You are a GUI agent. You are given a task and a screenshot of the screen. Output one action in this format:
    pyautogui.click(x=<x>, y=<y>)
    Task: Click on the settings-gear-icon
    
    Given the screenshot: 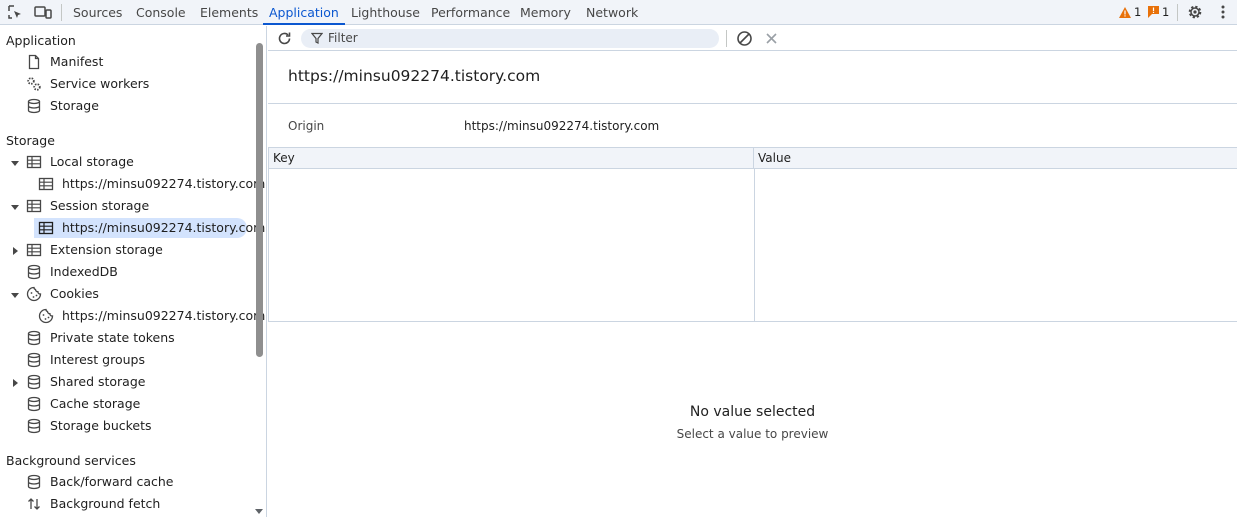 What is the action you would take?
    pyautogui.click(x=1195, y=12)
    